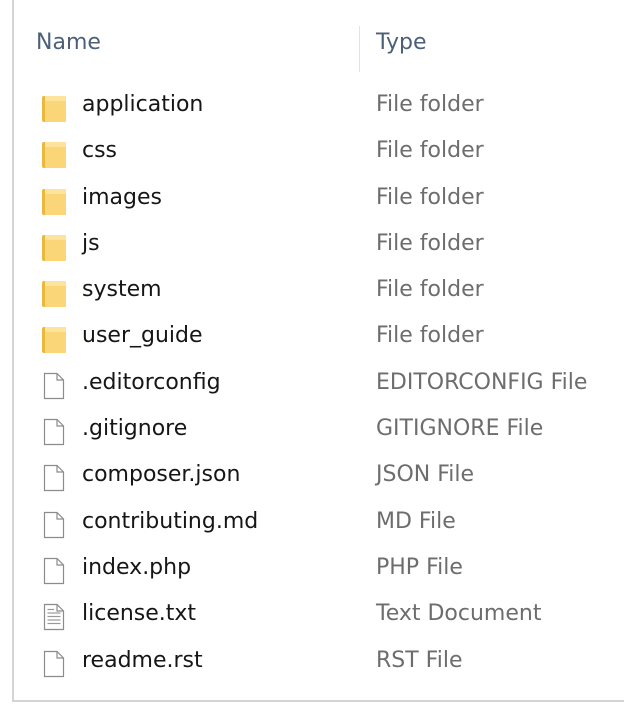 This screenshot has height=709, width=624. What do you see at coordinates (54, 617) in the screenshot?
I see `text-document-icon` at bounding box center [54, 617].